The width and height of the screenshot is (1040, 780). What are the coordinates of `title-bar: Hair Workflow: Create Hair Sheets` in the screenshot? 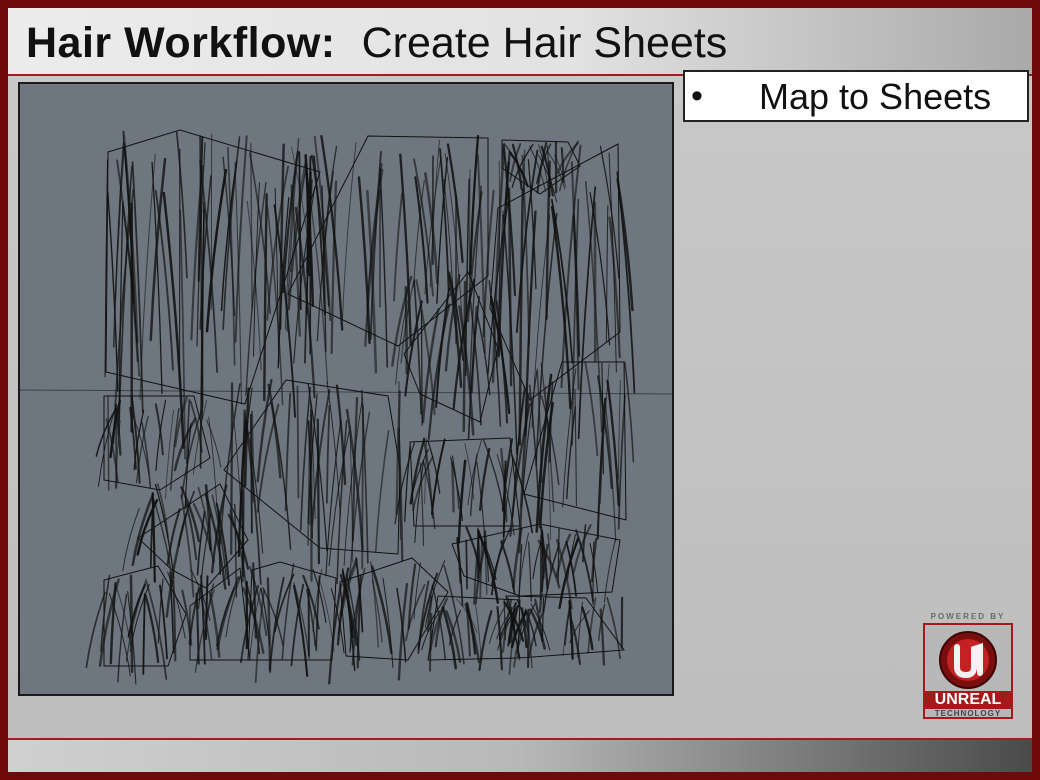 It's located at (520, 42).